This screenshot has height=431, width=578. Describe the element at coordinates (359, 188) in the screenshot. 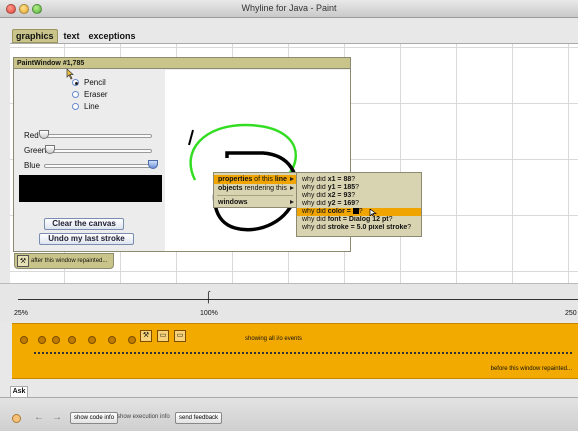

I see `question-y1: why did y1 = 185?` at that location.